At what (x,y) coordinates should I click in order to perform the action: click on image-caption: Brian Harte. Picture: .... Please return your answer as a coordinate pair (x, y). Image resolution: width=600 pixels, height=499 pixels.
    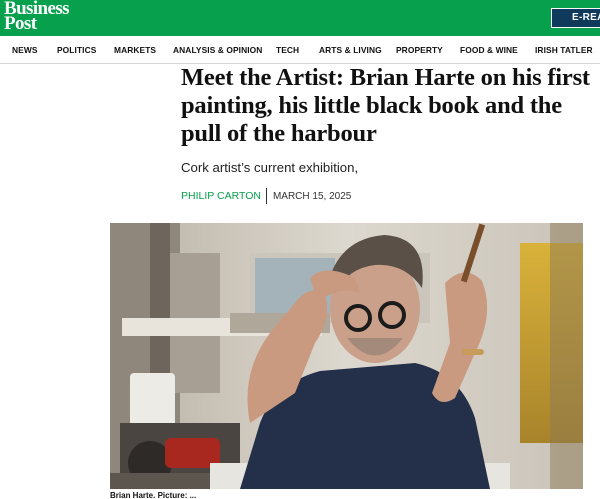
    Looking at the image, I should click on (153, 495).